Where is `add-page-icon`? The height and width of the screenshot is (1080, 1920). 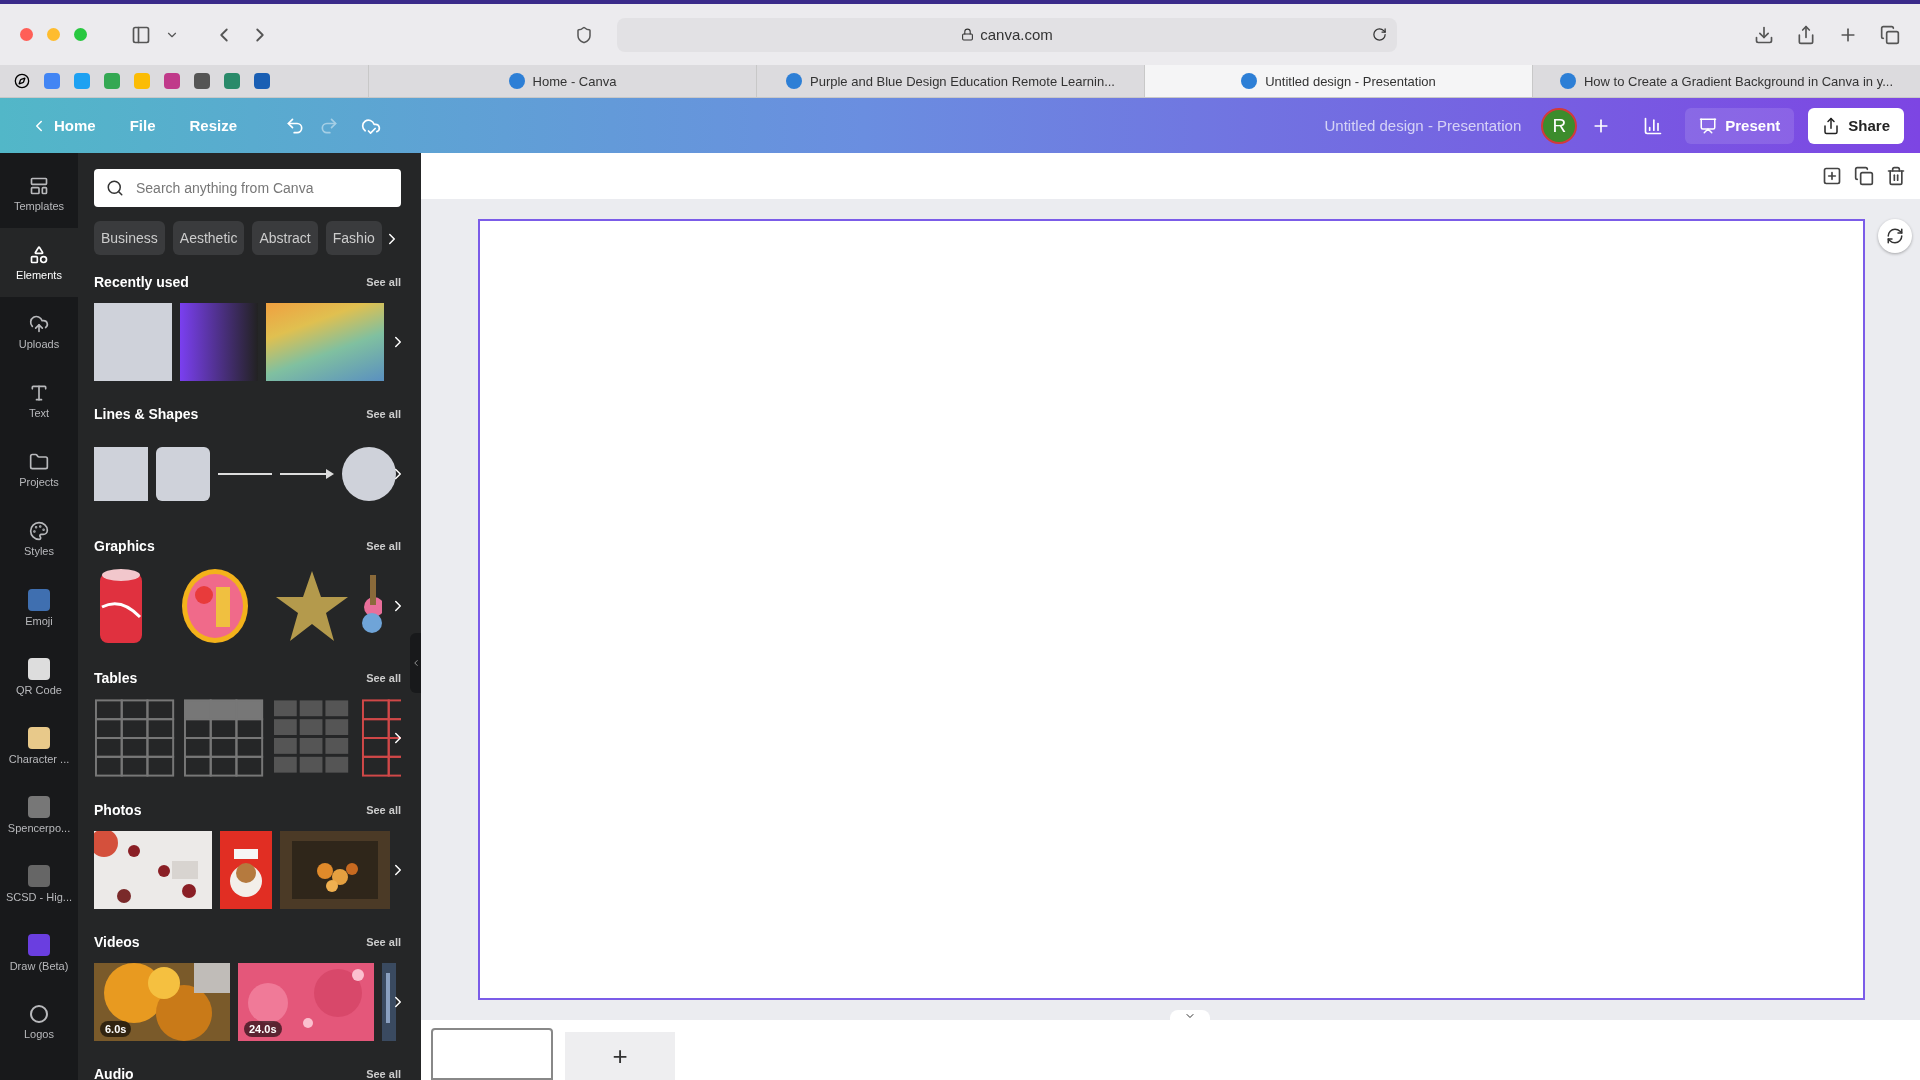 add-page-icon is located at coordinates (1832, 176).